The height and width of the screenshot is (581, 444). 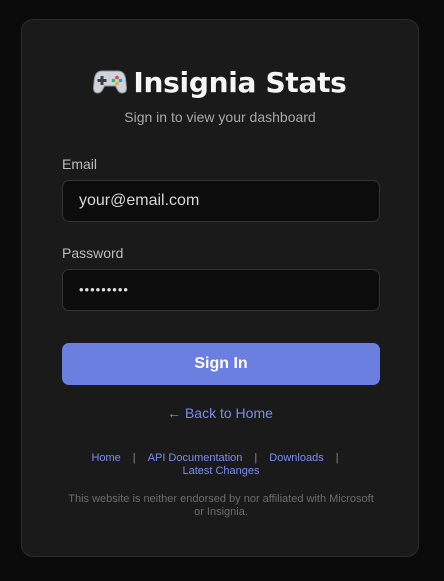 What do you see at coordinates (110, 81) in the screenshot?
I see `gamepad-icon` at bounding box center [110, 81].